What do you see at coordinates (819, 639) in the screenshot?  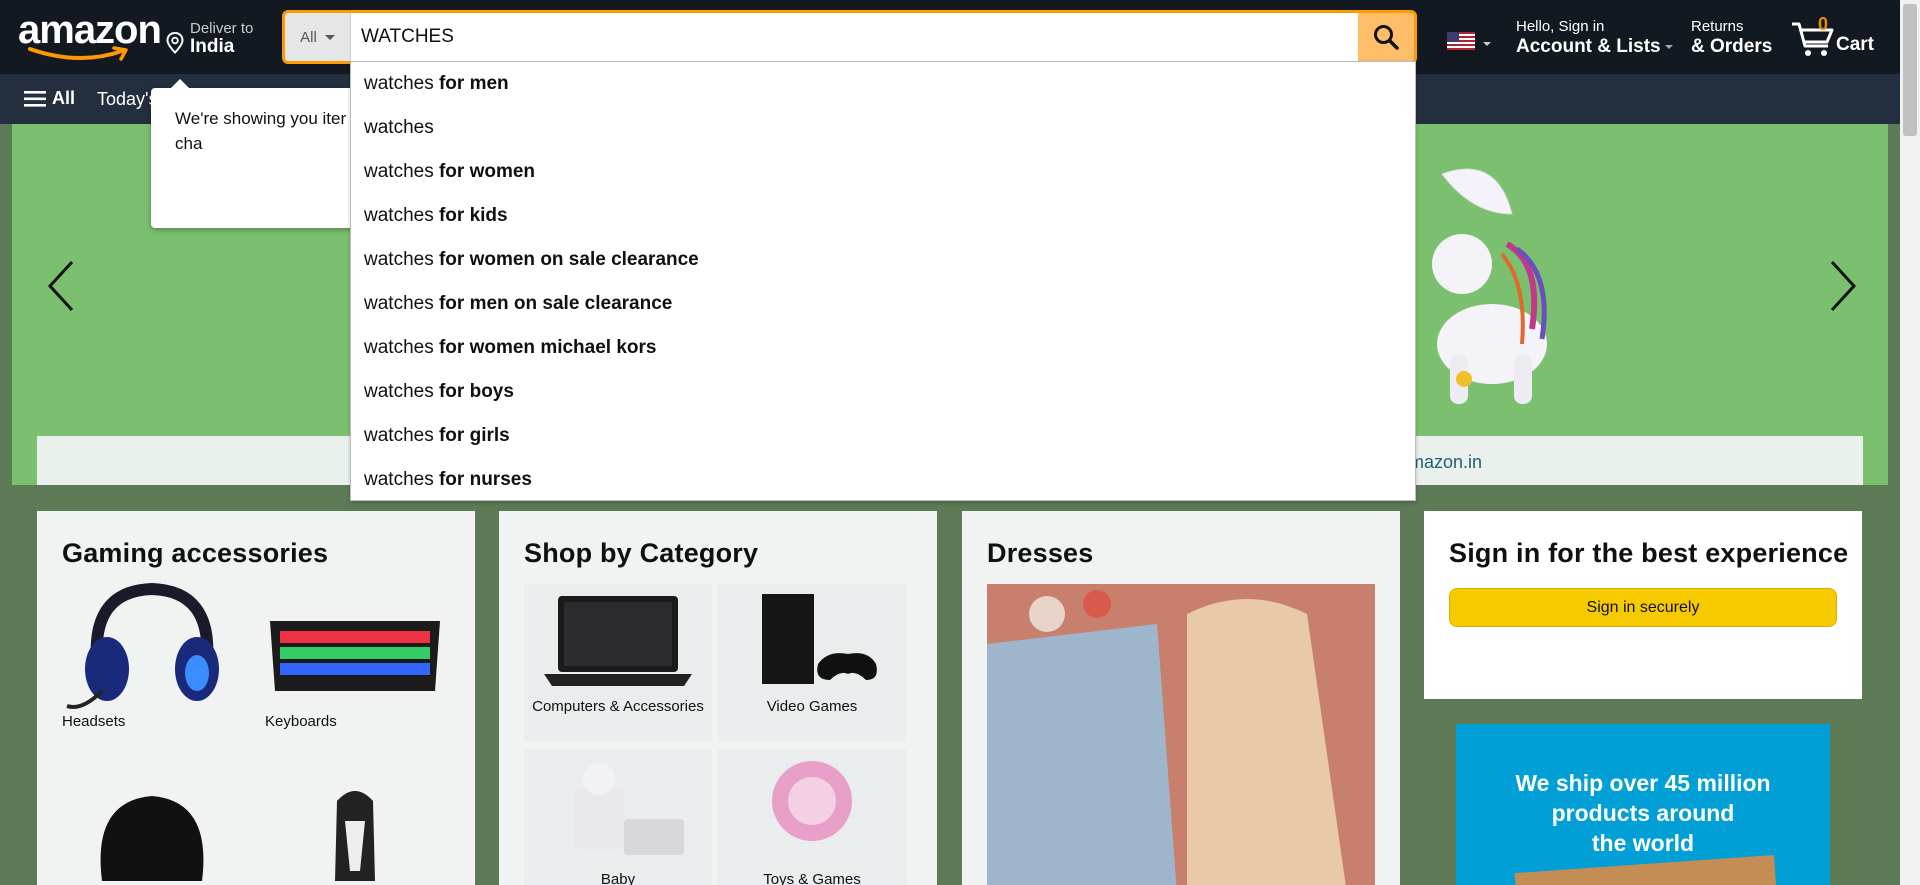 I see `console-image` at bounding box center [819, 639].